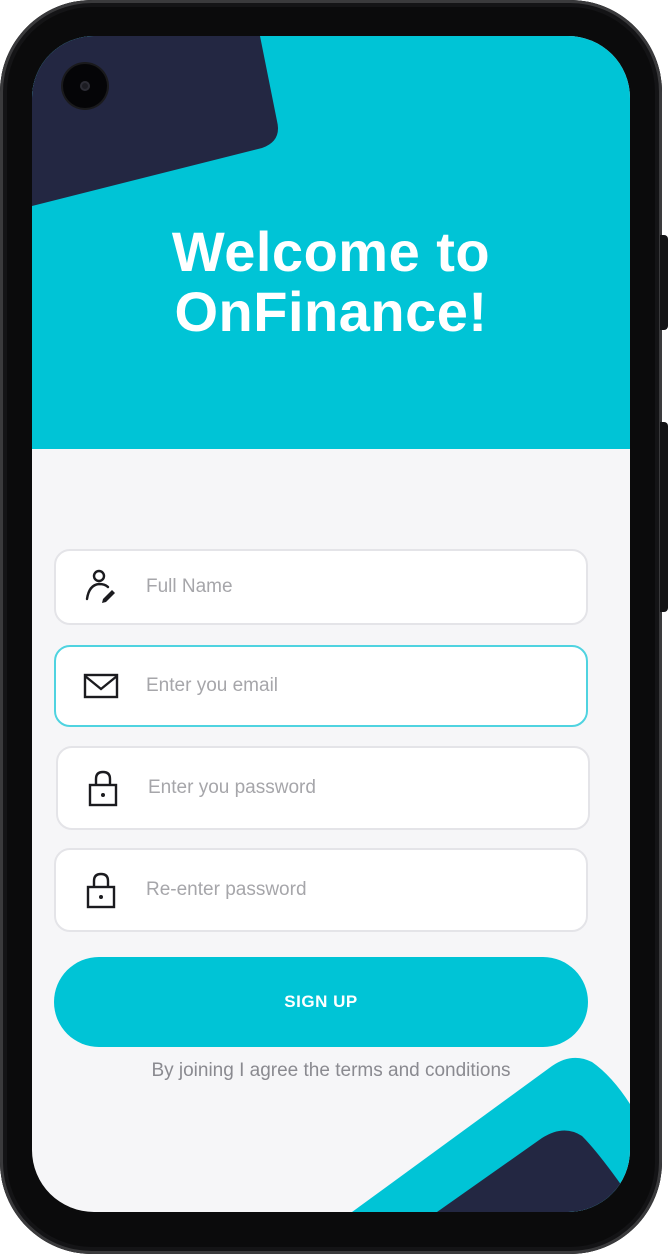 The image size is (668, 1258). Describe the element at coordinates (664, 517) in the screenshot. I see `power-button` at that location.